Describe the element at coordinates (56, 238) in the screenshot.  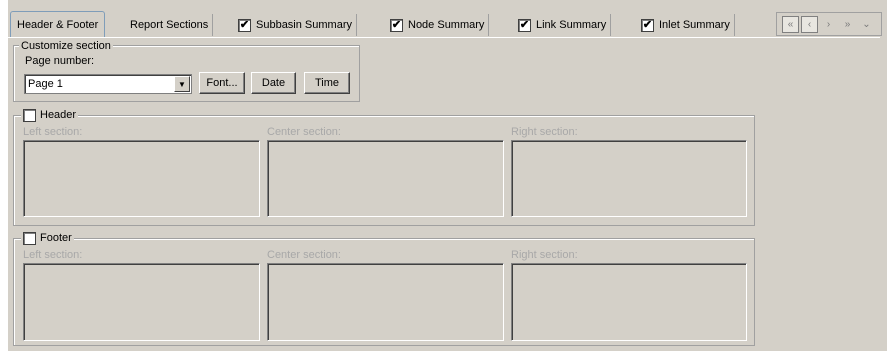
I see `footer-title: Footer` at that location.